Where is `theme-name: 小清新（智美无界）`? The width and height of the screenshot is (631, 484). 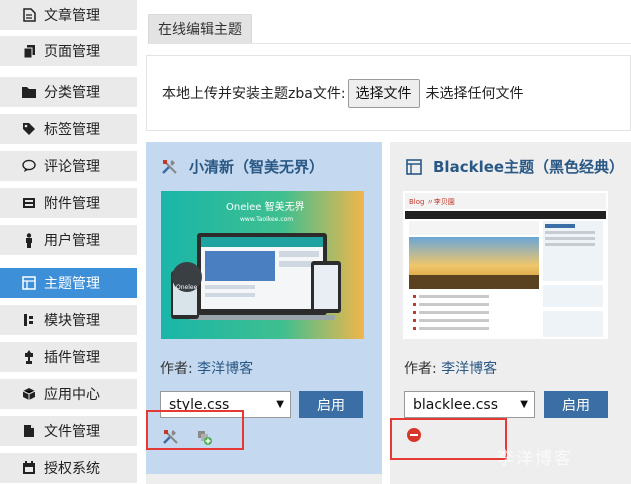 theme-name: 小清新（智美无界） is located at coordinates (257, 167).